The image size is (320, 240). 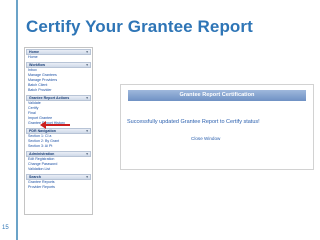 What do you see at coordinates (58, 177) in the screenshot?
I see `nav-header-search: Search ▾` at bounding box center [58, 177].